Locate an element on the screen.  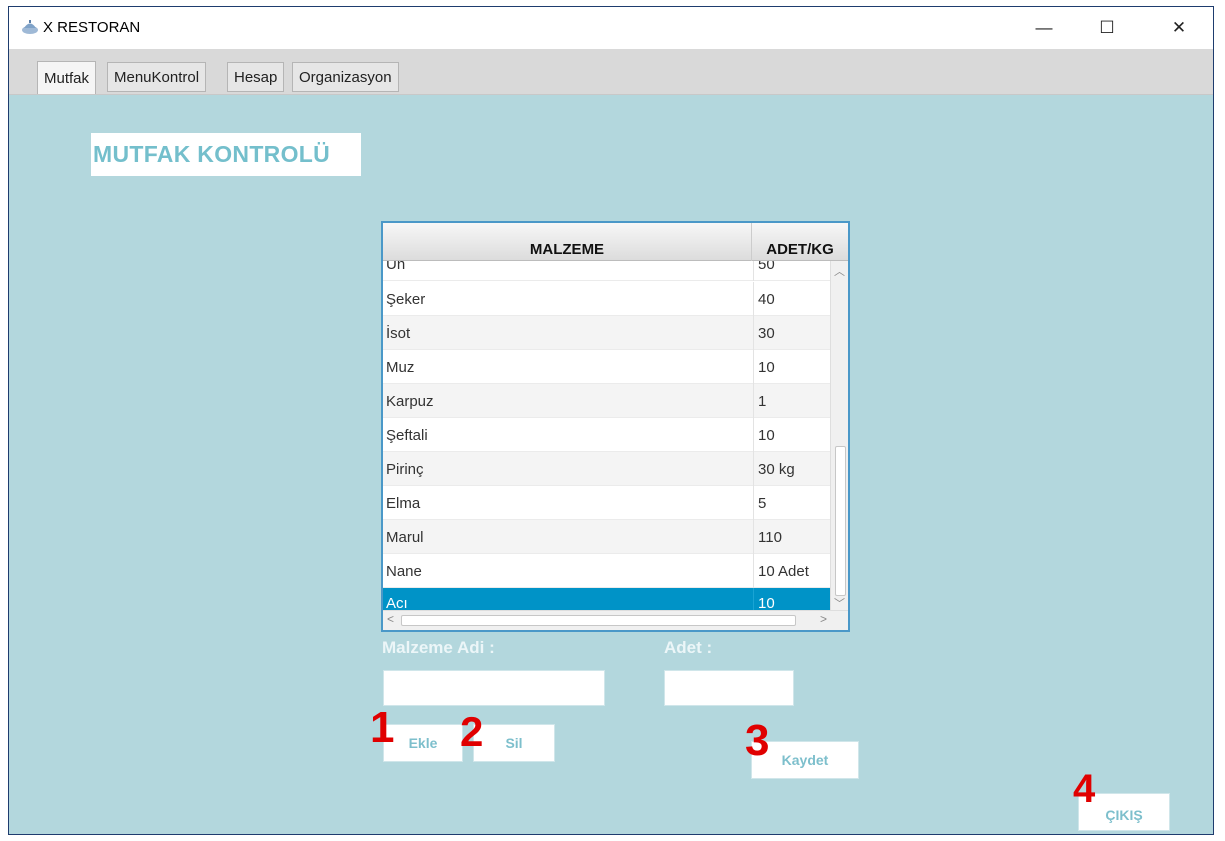
malzeme-label: Malzeme Adi : is located at coordinates (438, 647).